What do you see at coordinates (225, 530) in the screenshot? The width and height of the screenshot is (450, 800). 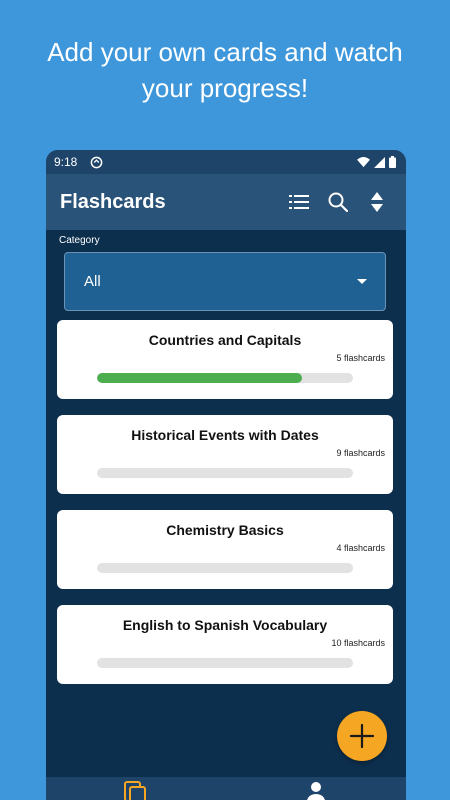 I see `deck-name: Chemistry Basics` at bounding box center [225, 530].